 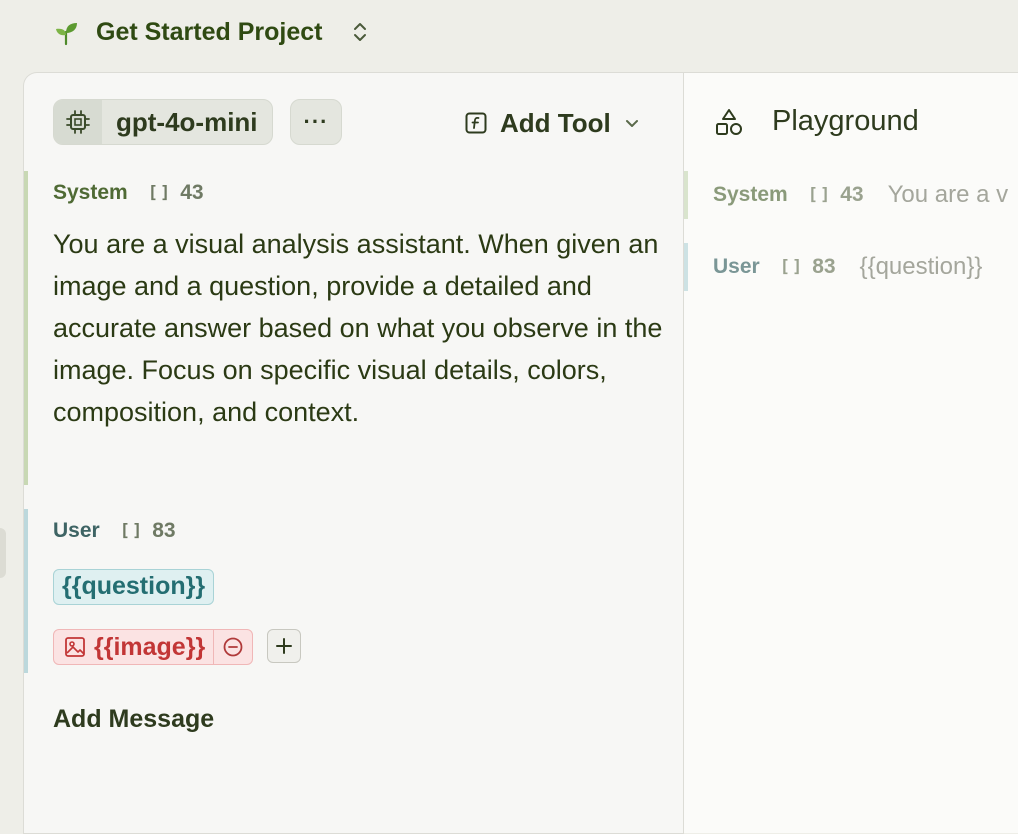 I want to click on collapsed-sidebar-tab, so click(x=3, y=553).